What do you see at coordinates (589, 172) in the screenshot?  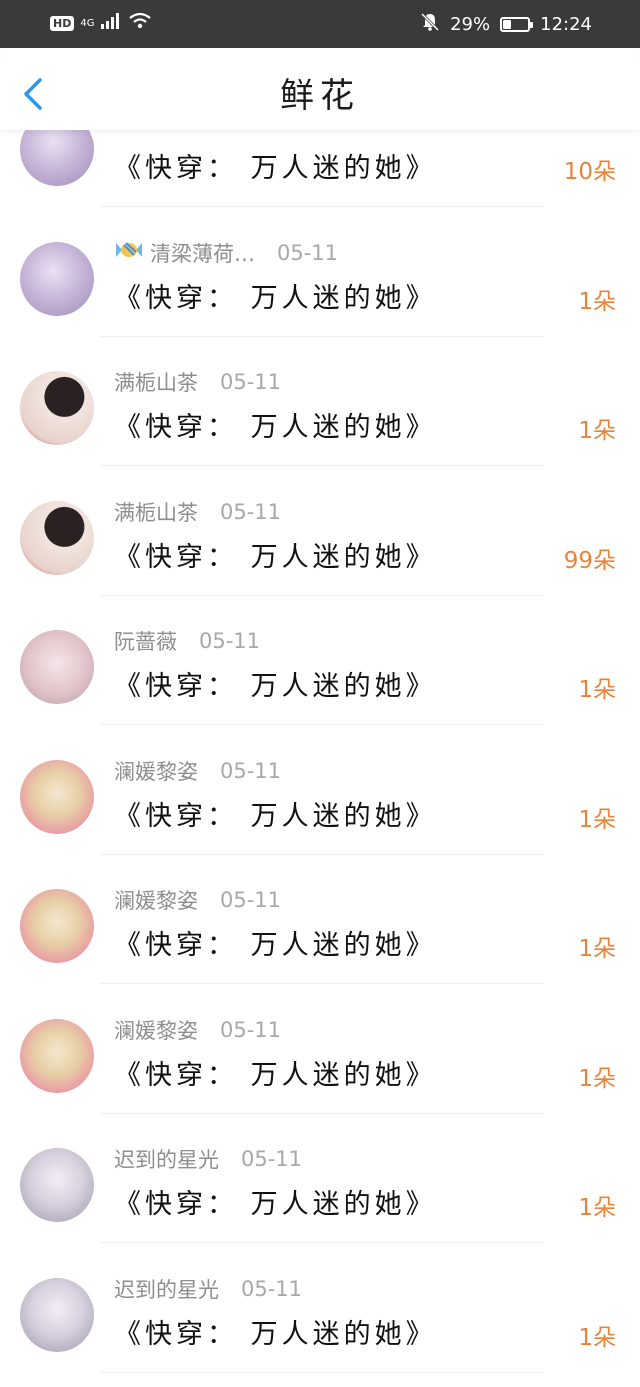 I see `flower-count: 10朵` at bounding box center [589, 172].